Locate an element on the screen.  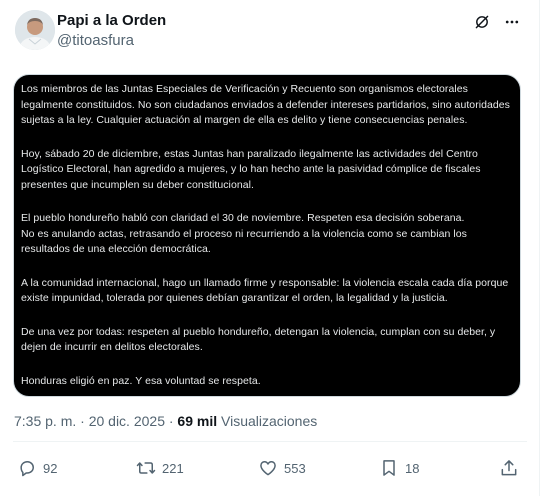
share-button is located at coordinates (509, 468).